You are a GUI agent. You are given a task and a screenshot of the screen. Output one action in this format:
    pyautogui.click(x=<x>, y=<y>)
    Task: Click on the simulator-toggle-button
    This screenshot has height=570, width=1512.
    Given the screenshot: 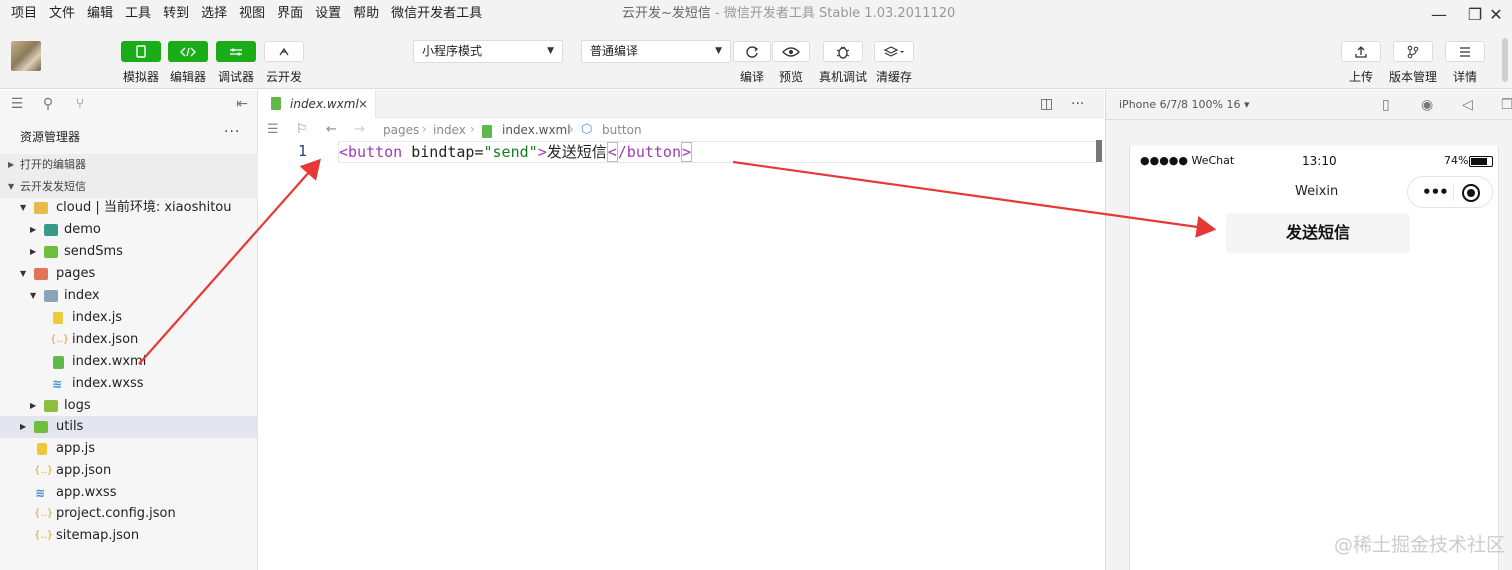 What is the action you would take?
    pyautogui.click(x=141, y=51)
    